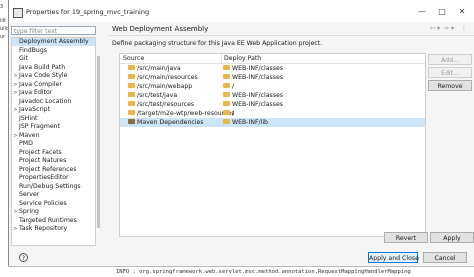  Describe the element at coordinates (393, 257) in the screenshot. I see `apply-and-close-button: Apply and Close` at that location.